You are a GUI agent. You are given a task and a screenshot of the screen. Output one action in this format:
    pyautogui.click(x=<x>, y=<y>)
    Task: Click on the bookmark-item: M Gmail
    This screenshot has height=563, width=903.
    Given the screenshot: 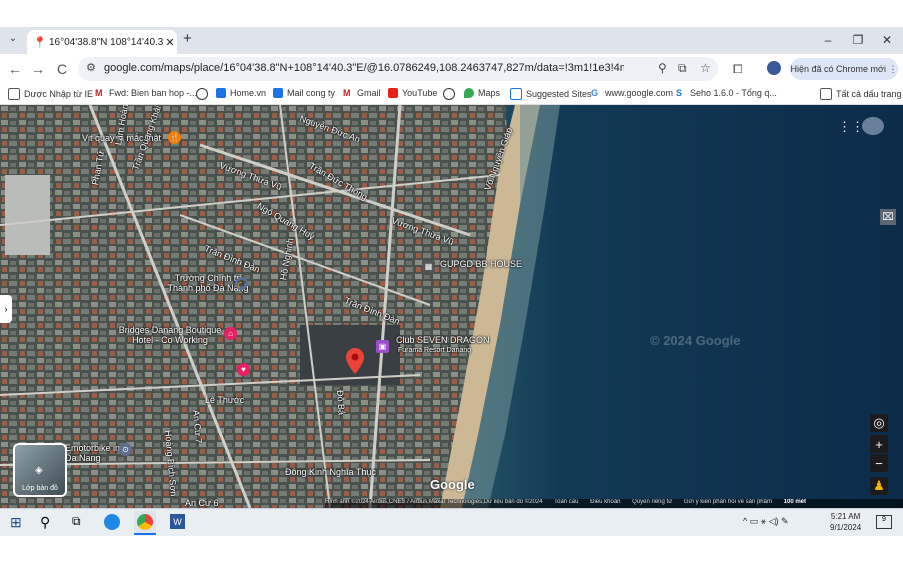 What is the action you would take?
    pyautogui.click(x=362, y=93)
    